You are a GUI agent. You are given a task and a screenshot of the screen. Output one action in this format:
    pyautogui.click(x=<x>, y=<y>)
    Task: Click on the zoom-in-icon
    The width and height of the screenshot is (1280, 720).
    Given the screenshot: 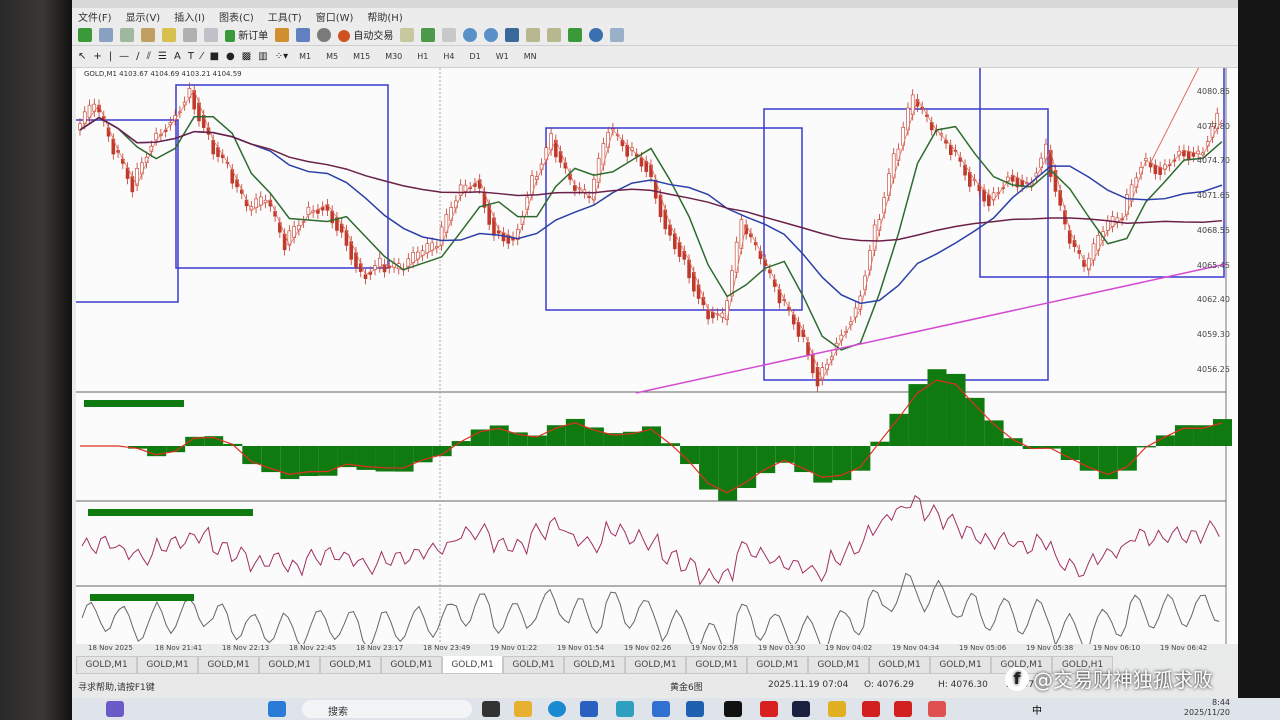 What is the action you would take?
    pyautogui.click(x=470, y=34)
    